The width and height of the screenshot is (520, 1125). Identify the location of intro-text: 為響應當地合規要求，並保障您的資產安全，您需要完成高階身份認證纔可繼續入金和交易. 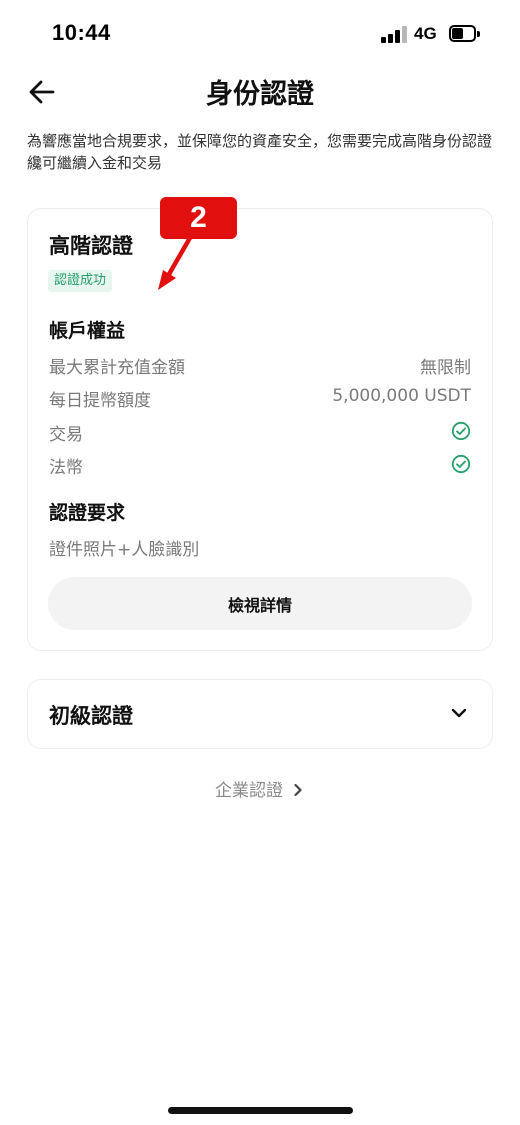
(260, 152).